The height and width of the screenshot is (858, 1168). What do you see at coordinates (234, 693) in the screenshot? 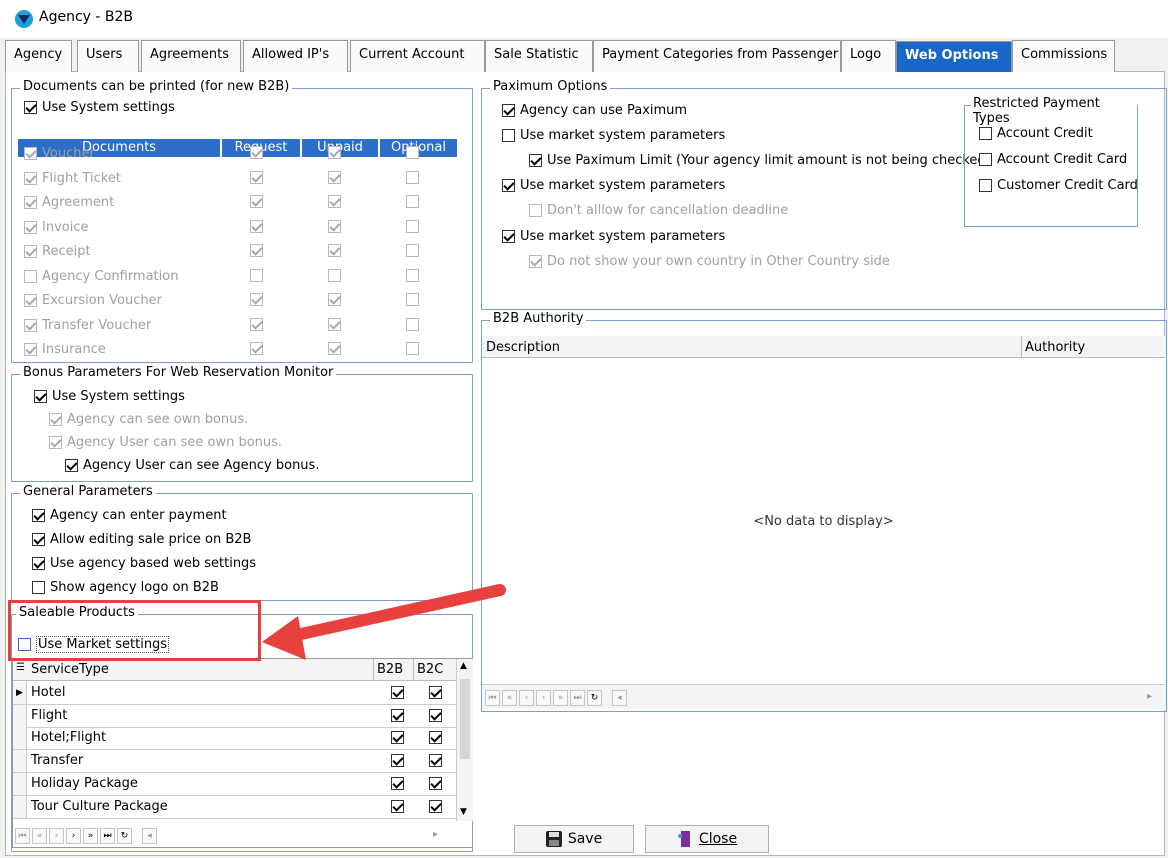
I see `table-row: ▶ Hotel` at bounding box center [234, 693].